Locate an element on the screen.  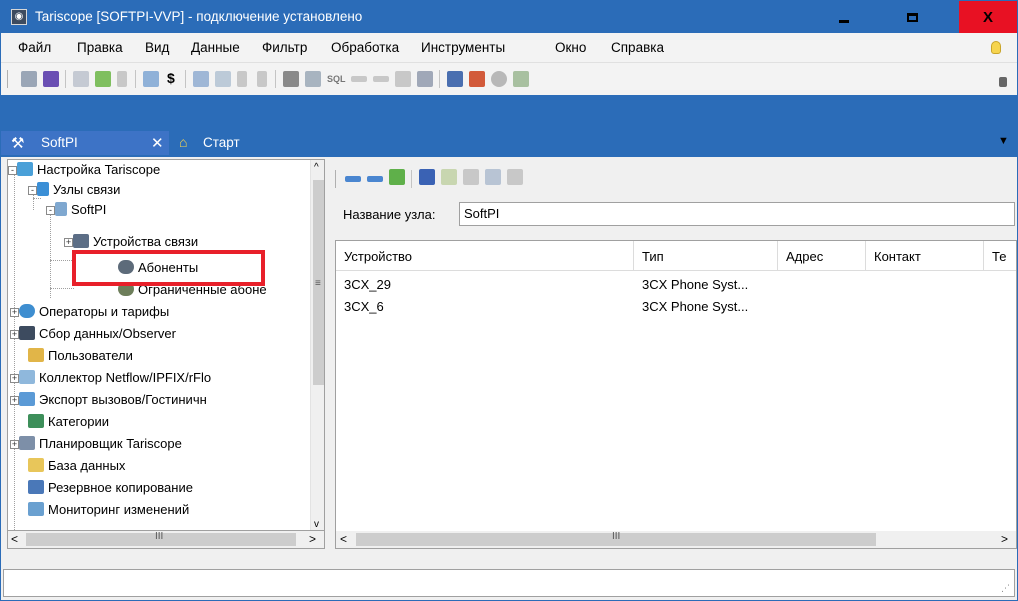
column-header-address: Адрес is located at coordinates (822, 256).